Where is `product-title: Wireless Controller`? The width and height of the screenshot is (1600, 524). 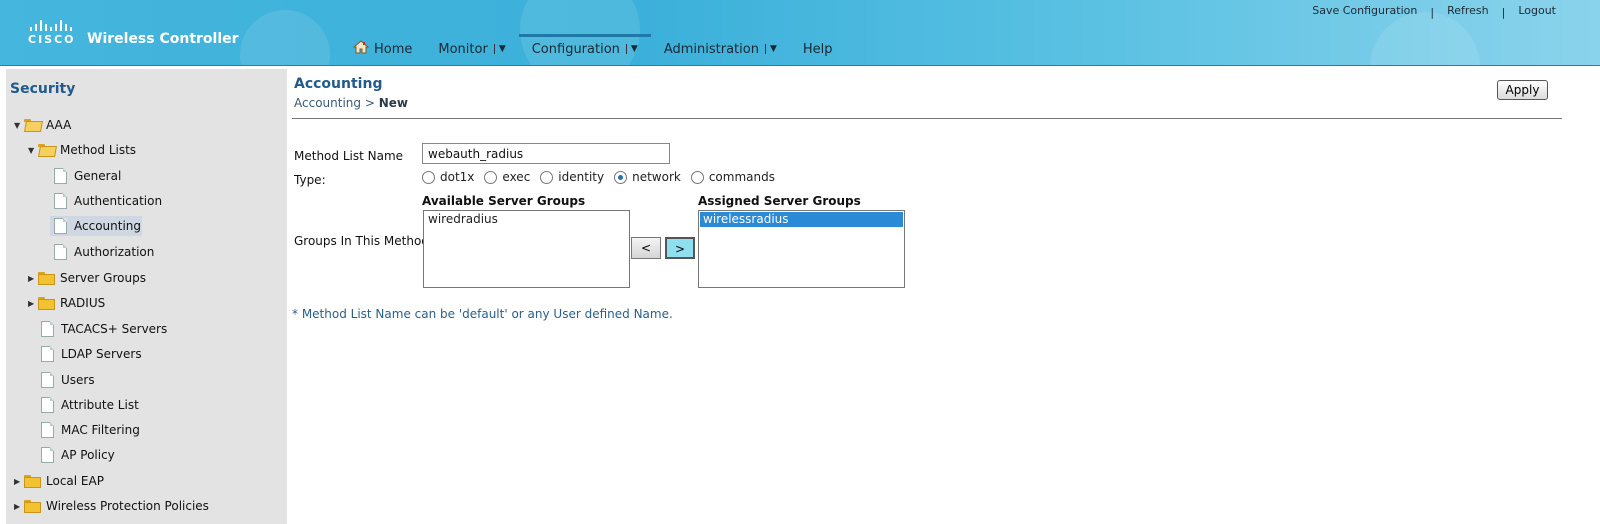 product-title: Wireless Controller is located at coordinates (163, 39).